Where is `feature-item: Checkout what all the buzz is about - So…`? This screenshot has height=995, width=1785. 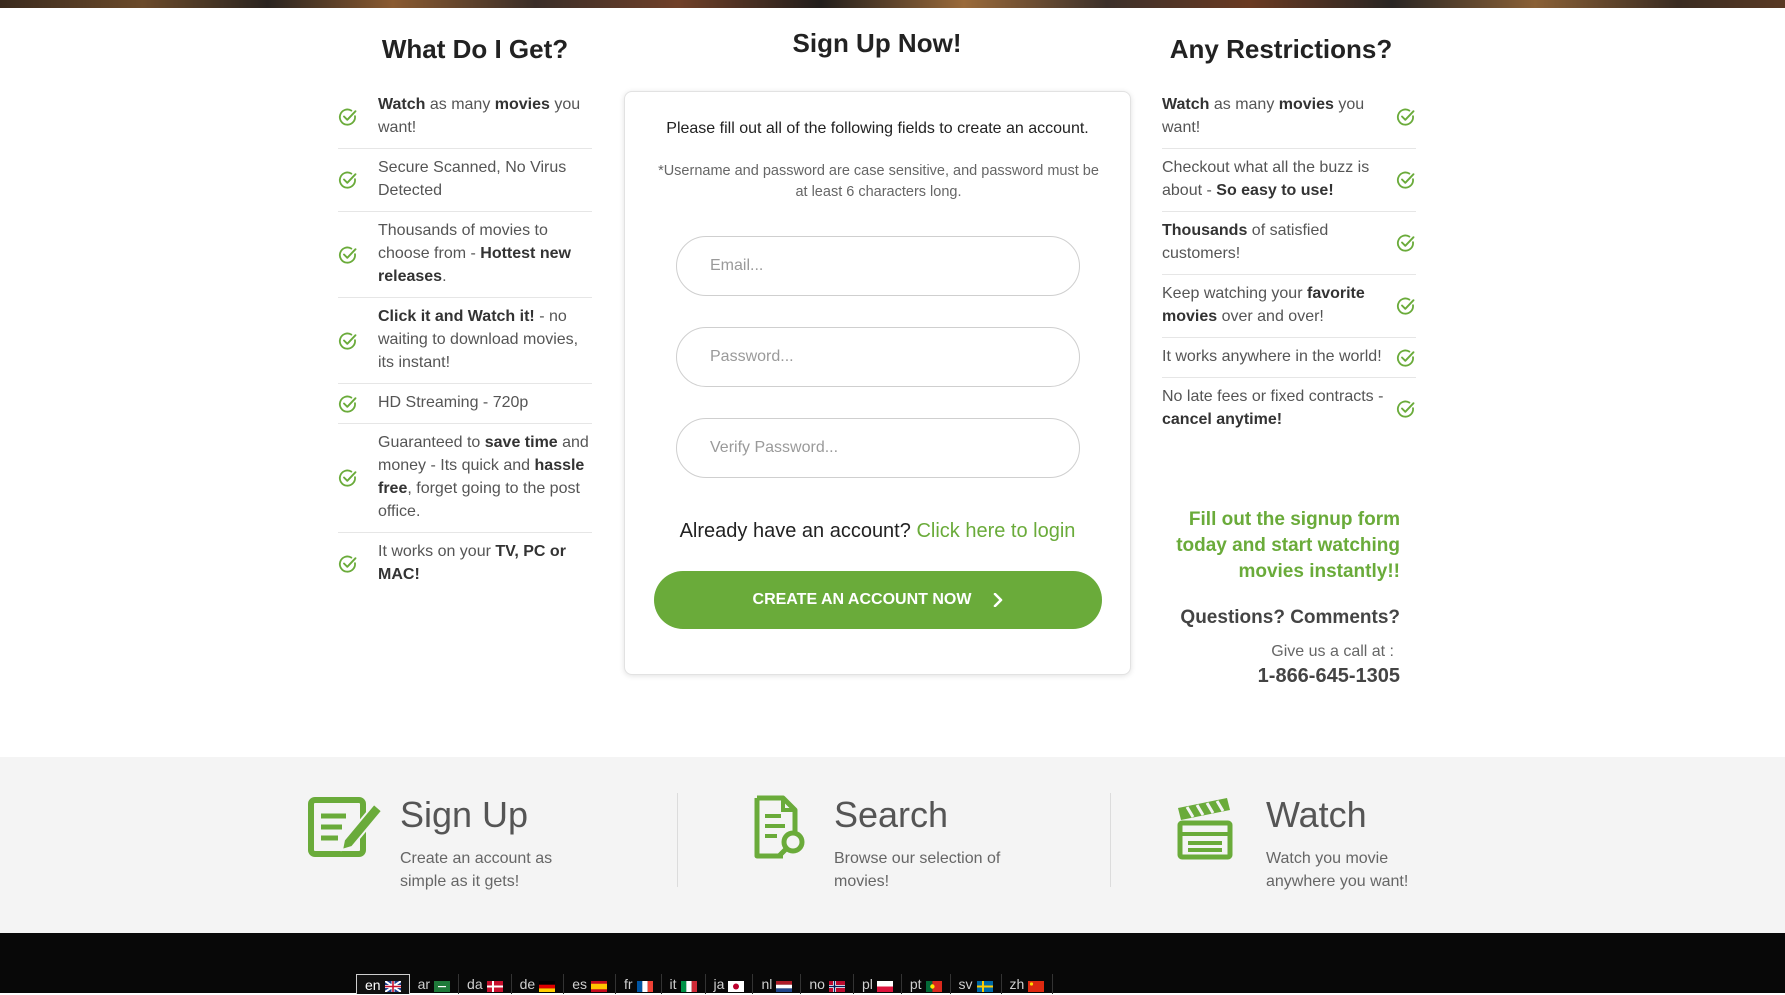 feature-item: Checkout what all the buzz is about - So… is located at coordinates (1289, 180).